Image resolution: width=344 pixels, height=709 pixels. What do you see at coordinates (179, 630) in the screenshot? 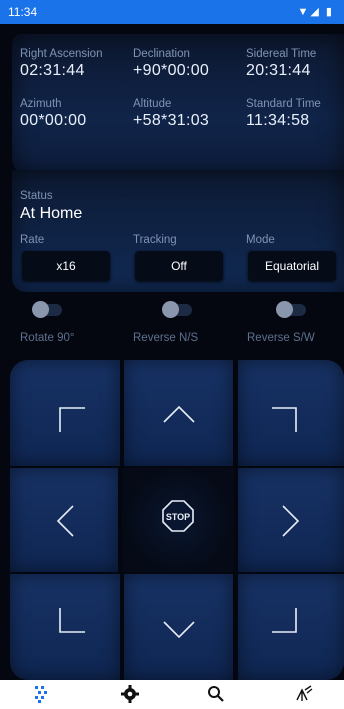
I see `chevron-down-icon` at bounding box center [179, 630].